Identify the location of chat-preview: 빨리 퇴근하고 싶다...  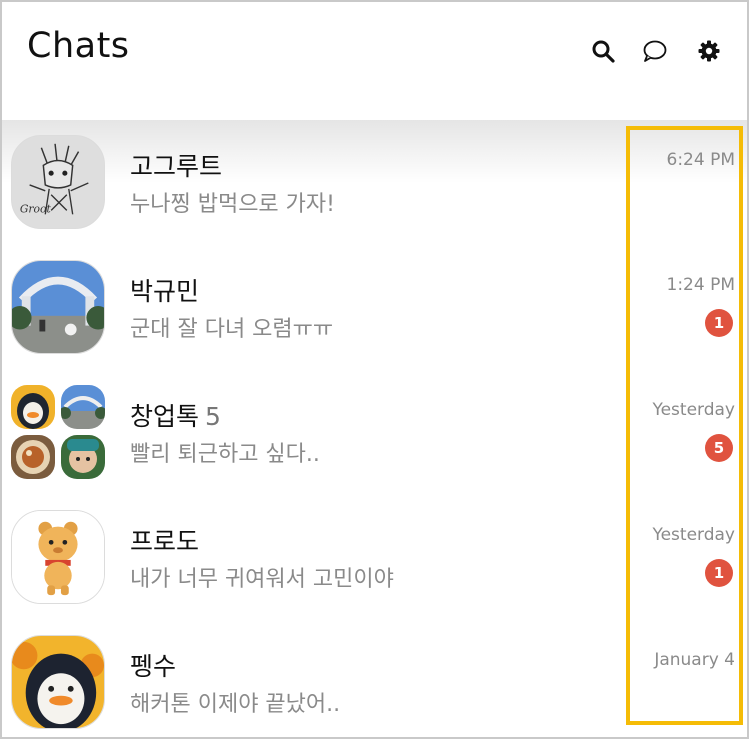
(225, 454).